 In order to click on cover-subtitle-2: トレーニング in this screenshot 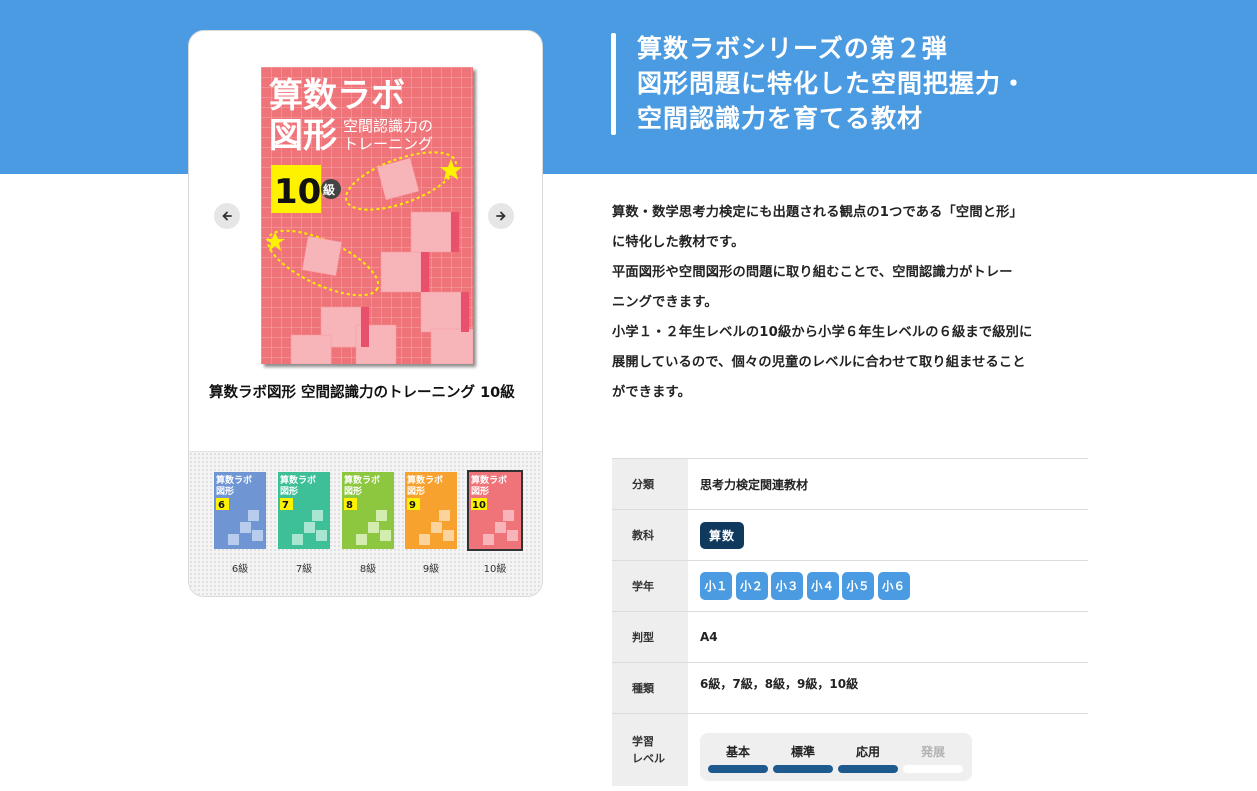, I will do `click(388, 144)`.